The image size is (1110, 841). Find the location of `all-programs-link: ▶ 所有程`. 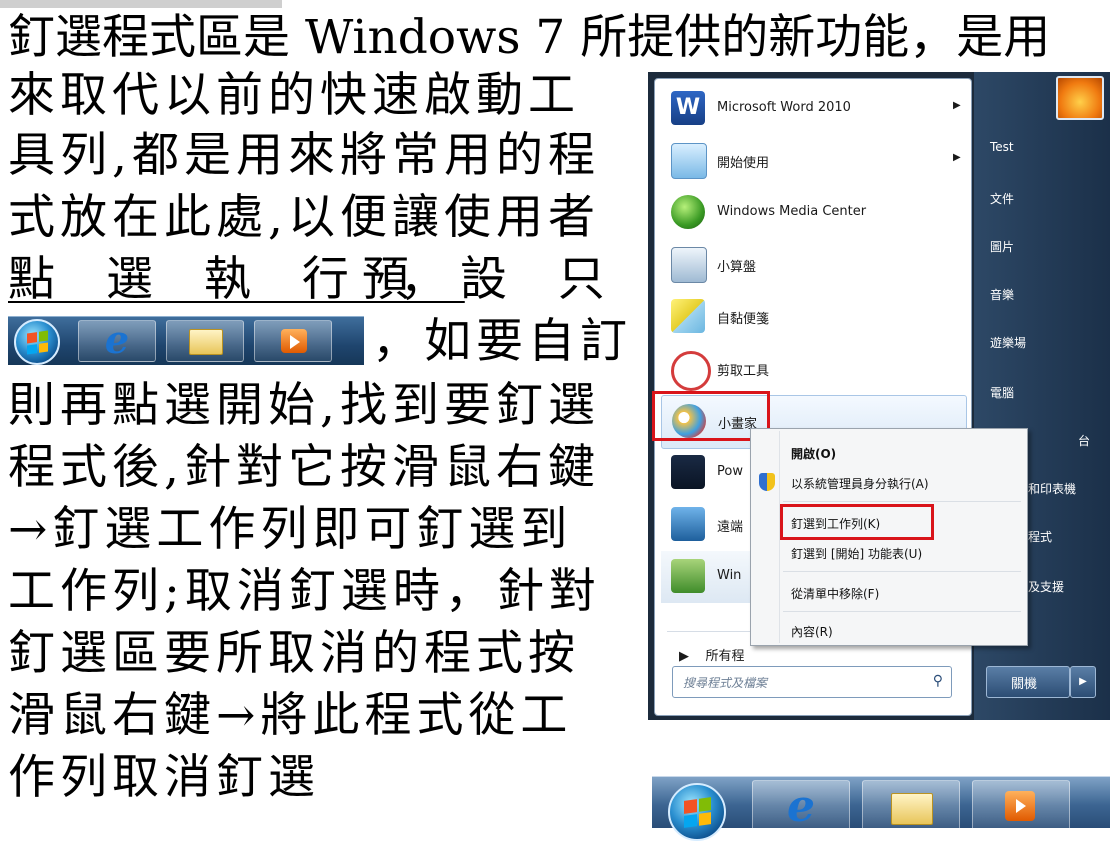

all-programs-link: ▶ 所有程 is located at coordinates (712, 654).